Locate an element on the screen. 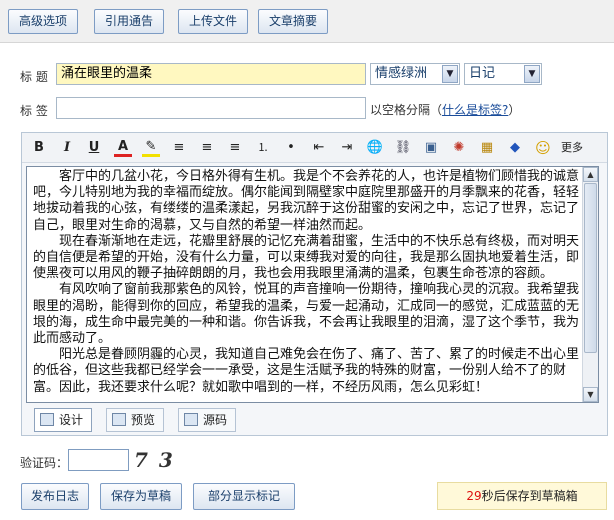 This screenshot has height=520, width=614. editor-scrollbar: ▲ ▼ is located at coordinates (590, 284).